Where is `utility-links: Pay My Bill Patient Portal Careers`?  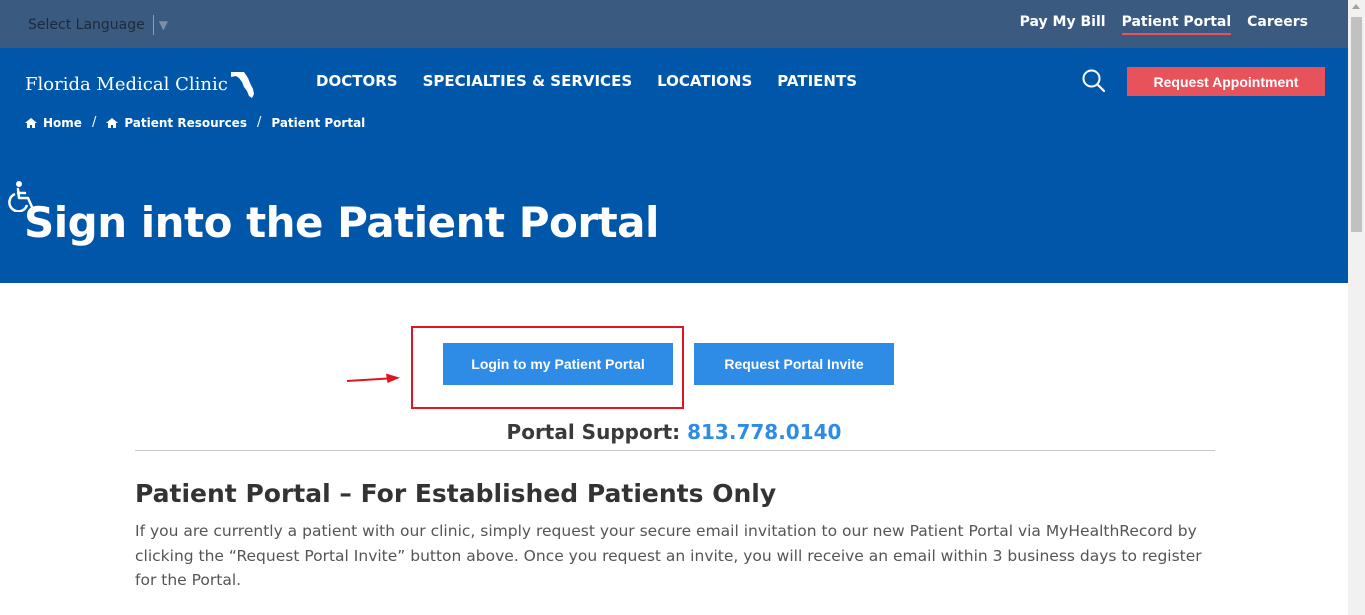 utility-links: Pay My Bill Patient Portal Careers is located at coordinates (1164, 24).